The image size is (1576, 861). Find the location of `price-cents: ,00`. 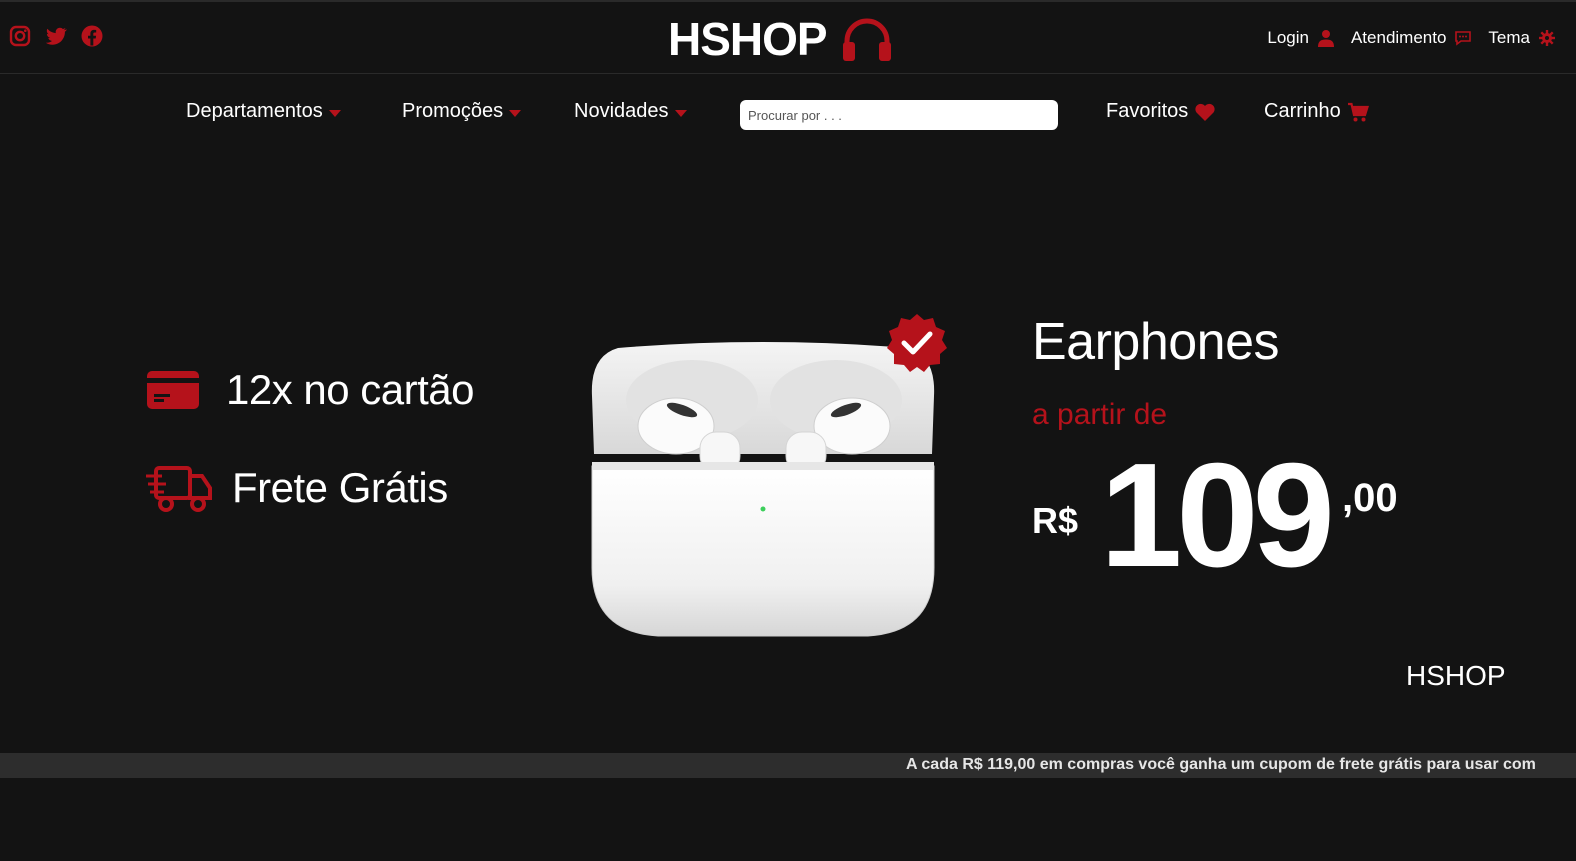

price-cents: ,00 is located at coordinates (1370, 498).